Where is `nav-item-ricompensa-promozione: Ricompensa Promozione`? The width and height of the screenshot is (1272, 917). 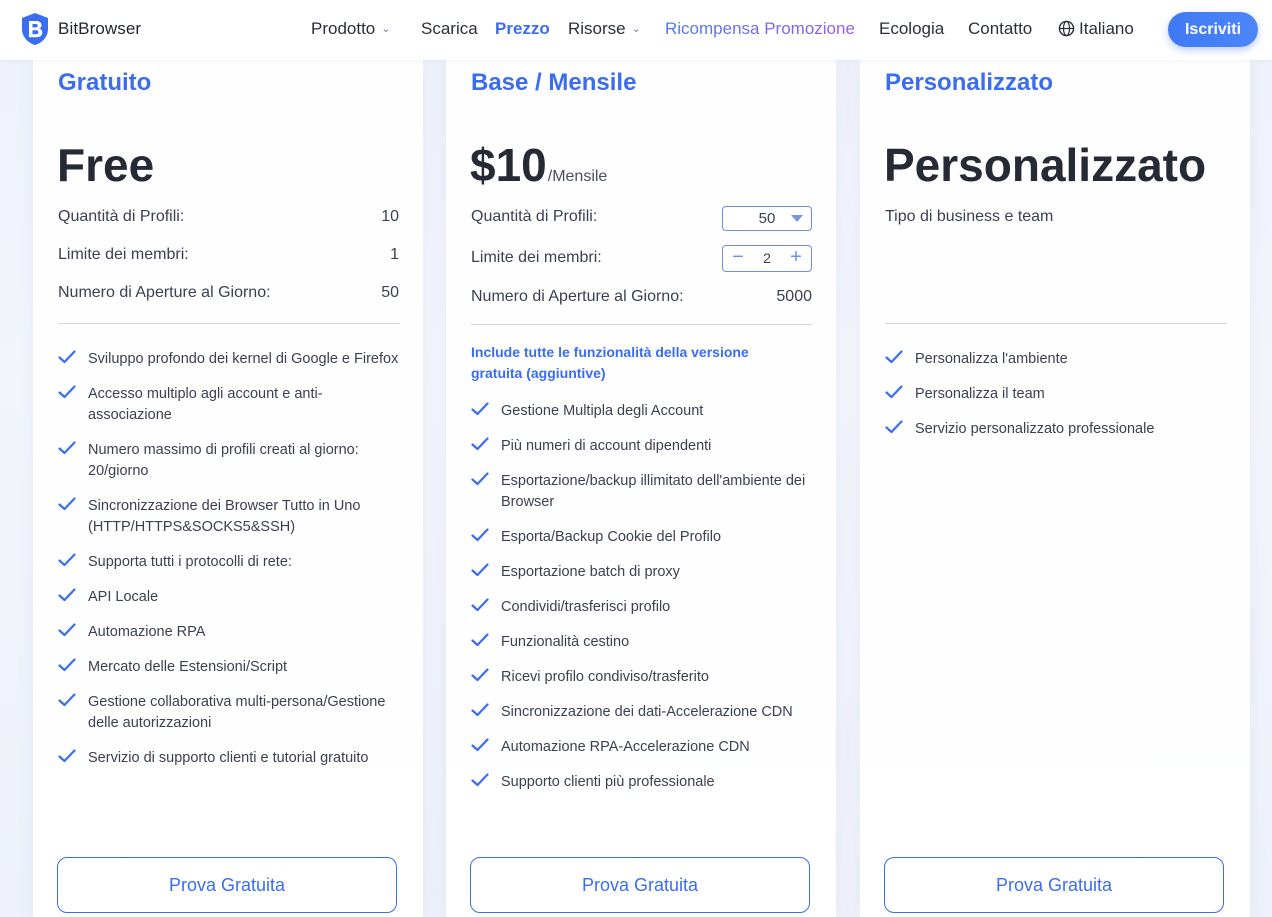
nav-item-ricompensa-promozione: Ricompensa Promozione is located at coordinates (760, 29).